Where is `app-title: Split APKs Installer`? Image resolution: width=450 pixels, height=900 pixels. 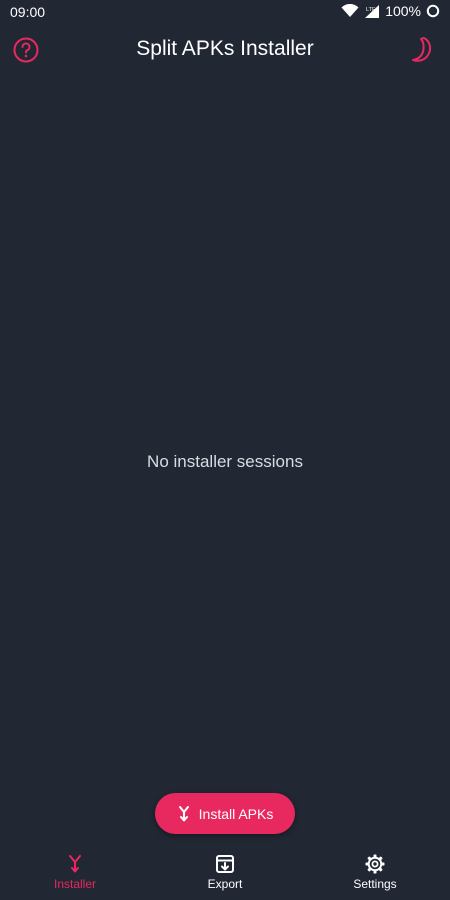 app-title: Split APKs Installer is located at coordinates (225, 48).